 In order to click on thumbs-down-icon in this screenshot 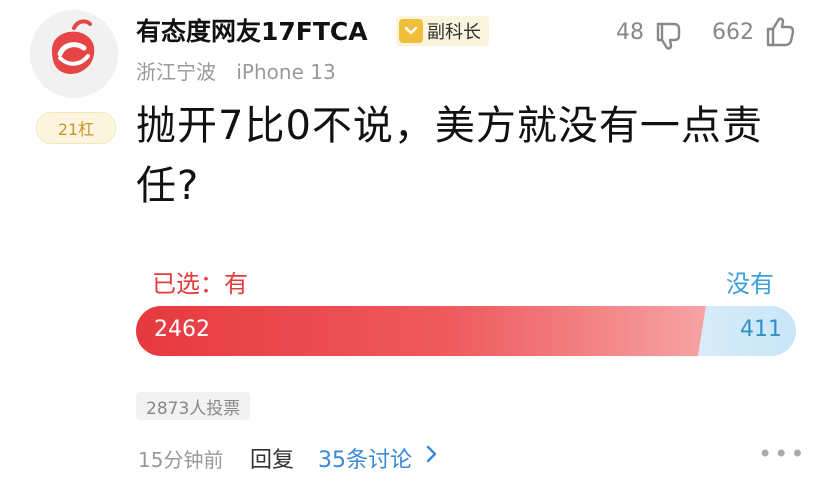, I will do `click(669, 35)`.